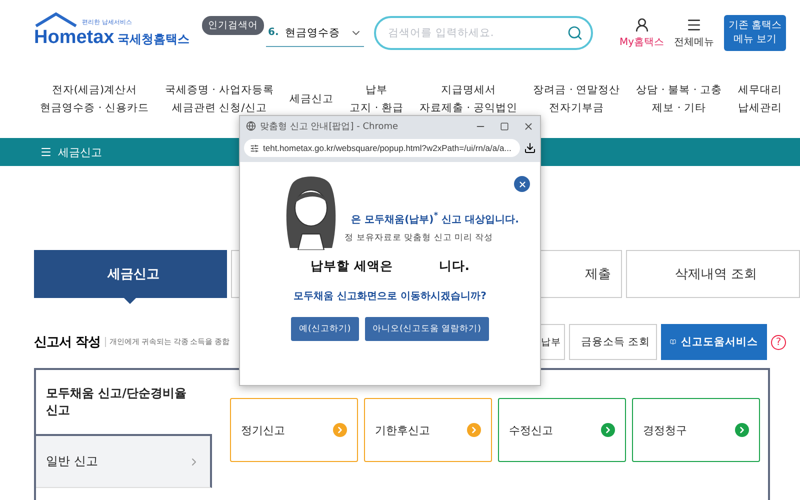 This screenshot has width=800, height=500. What do you see at coordinates (714, 342) in the screenshot?
I see `action-button: 신고도움서비스` at bounding box center [714, 342].